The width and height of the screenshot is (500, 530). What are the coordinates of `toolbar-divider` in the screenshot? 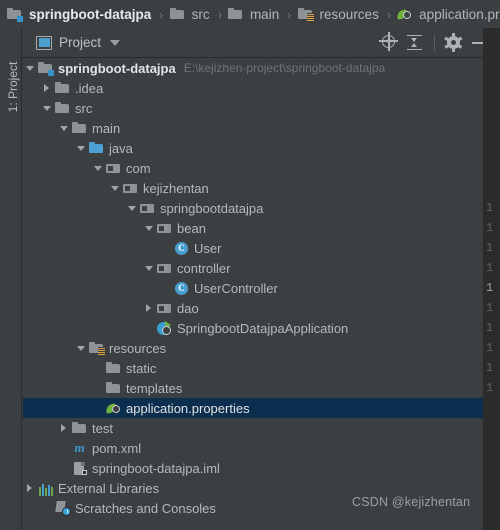 It's located at (434, 42).